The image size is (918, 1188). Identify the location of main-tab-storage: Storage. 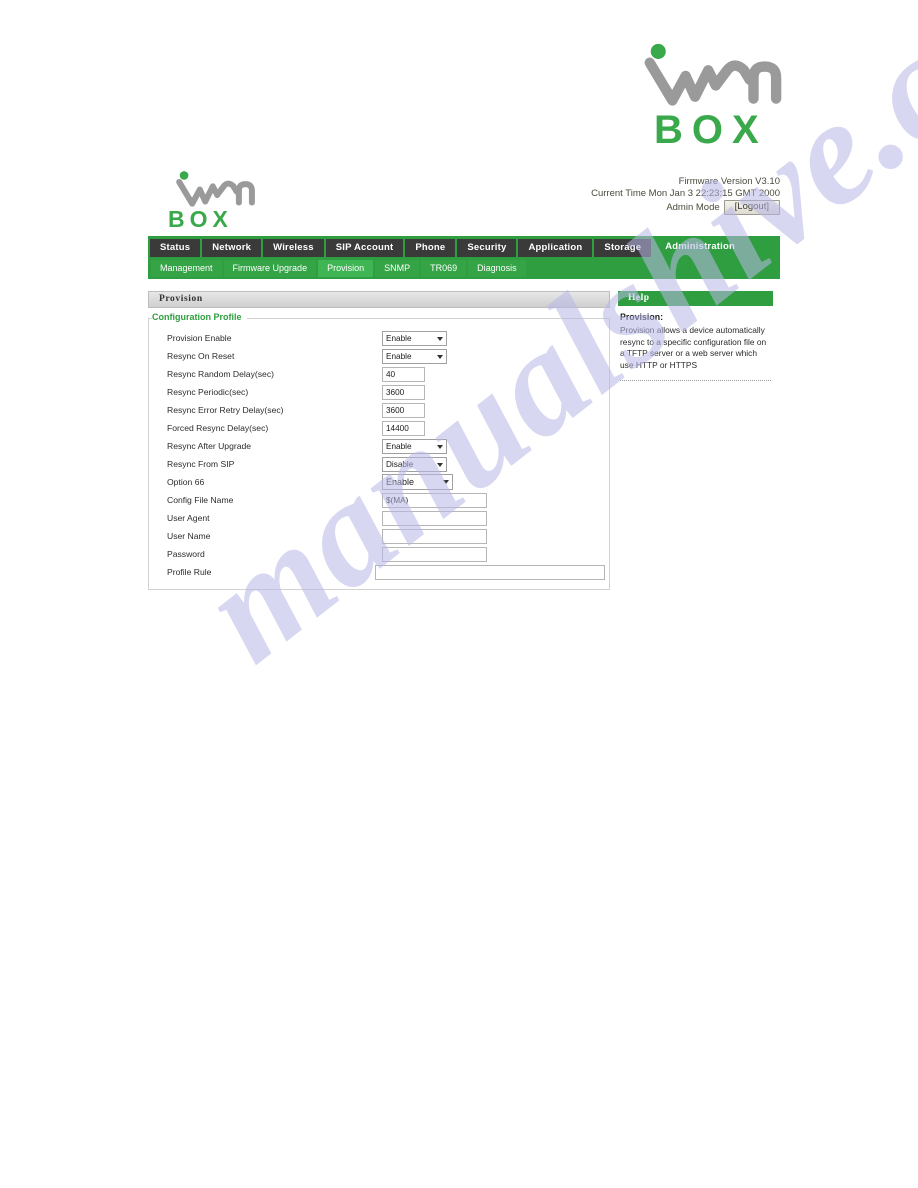
(623, 248).